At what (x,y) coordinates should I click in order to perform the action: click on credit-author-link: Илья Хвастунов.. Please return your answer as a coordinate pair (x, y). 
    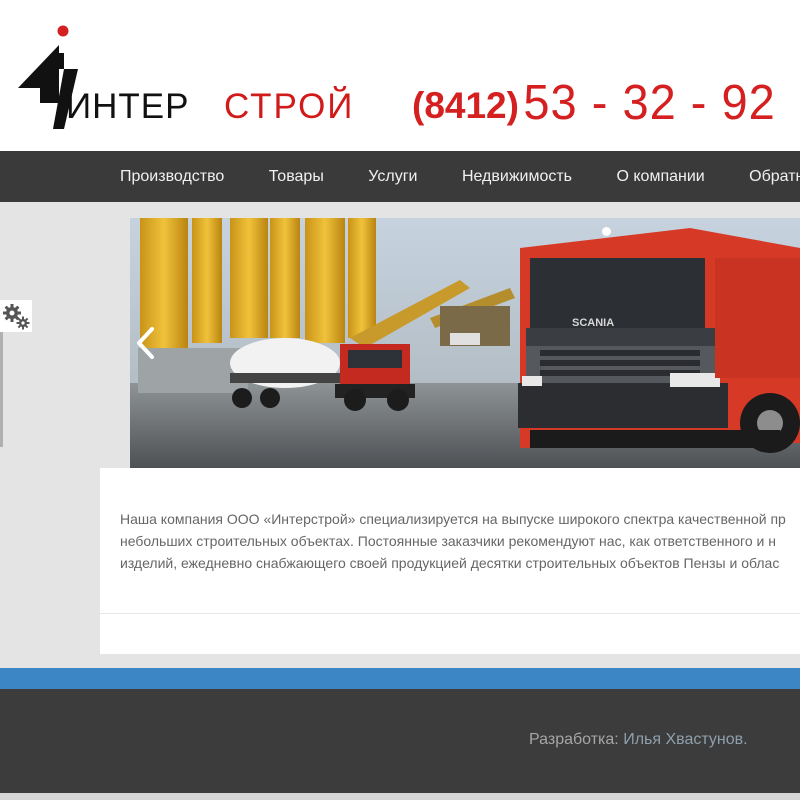
    Looking at the image, I should click on (685, 739).